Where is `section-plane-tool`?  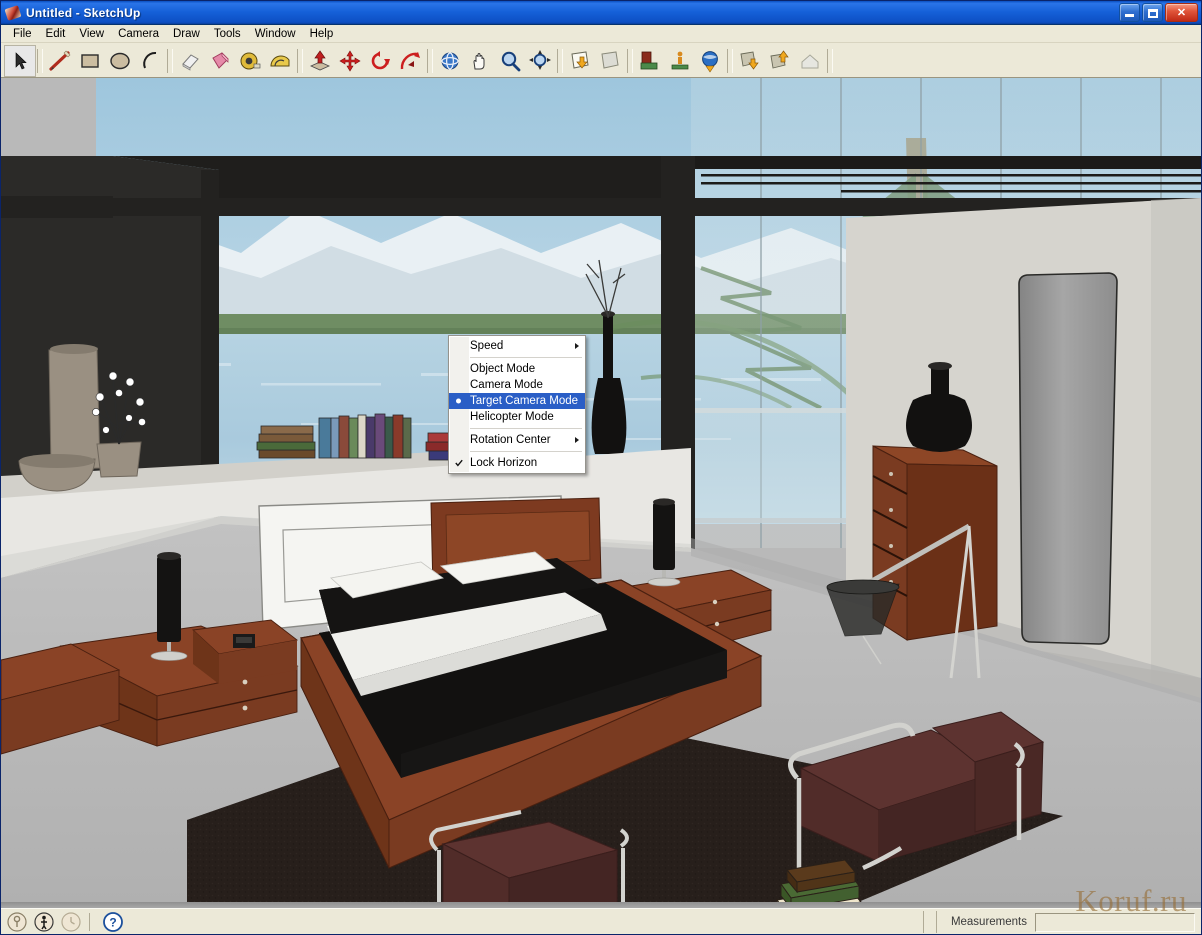
section-plane-tool is located at coordinates (650, 61).